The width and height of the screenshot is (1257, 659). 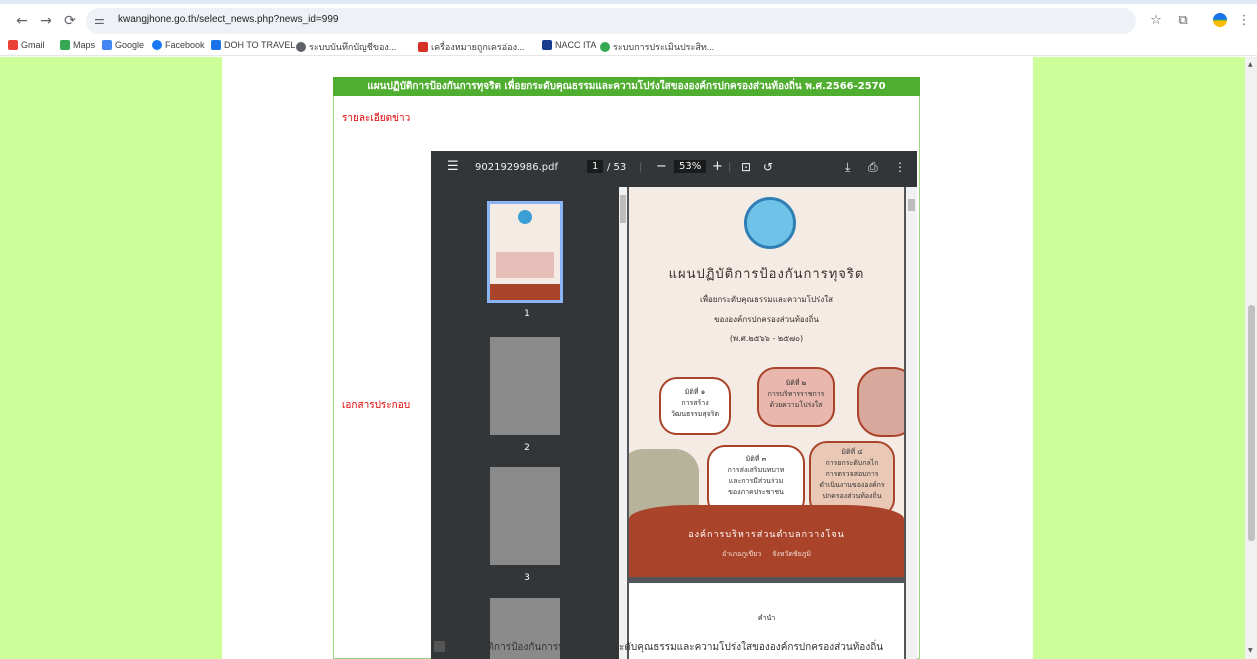 I want to click on star-icon: ☆, so click(x=1156, y=20).